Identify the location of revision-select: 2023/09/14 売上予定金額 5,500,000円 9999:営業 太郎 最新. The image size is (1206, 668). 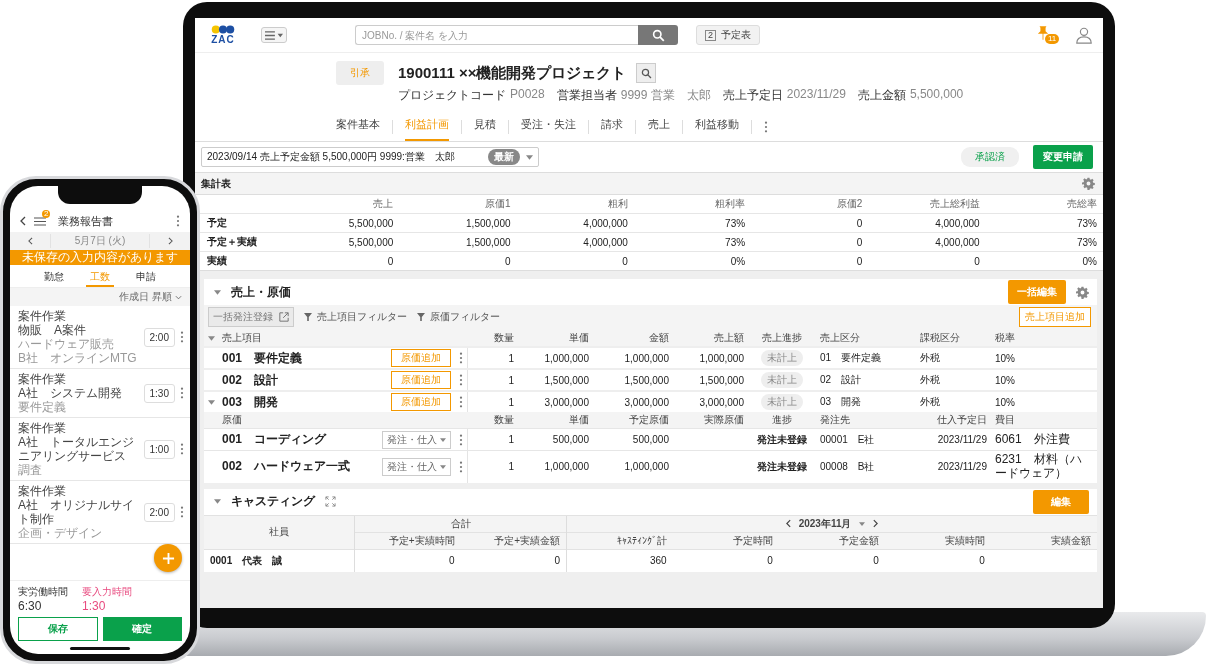
(370, 157).